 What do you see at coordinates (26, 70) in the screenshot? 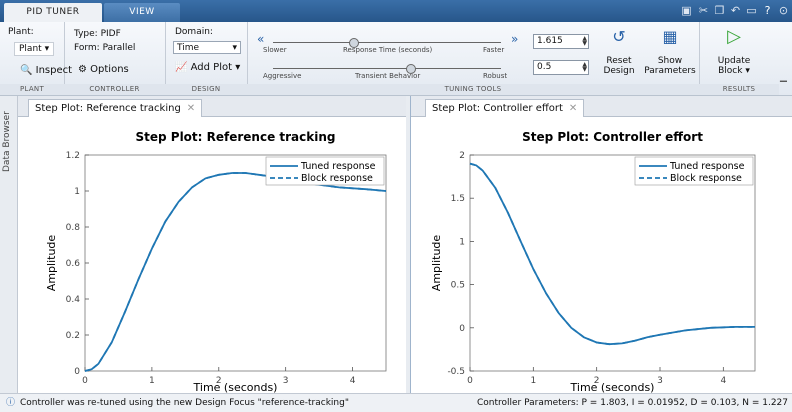
I see `magnifier-icon: 🔍` at bounding box center [26, 70].